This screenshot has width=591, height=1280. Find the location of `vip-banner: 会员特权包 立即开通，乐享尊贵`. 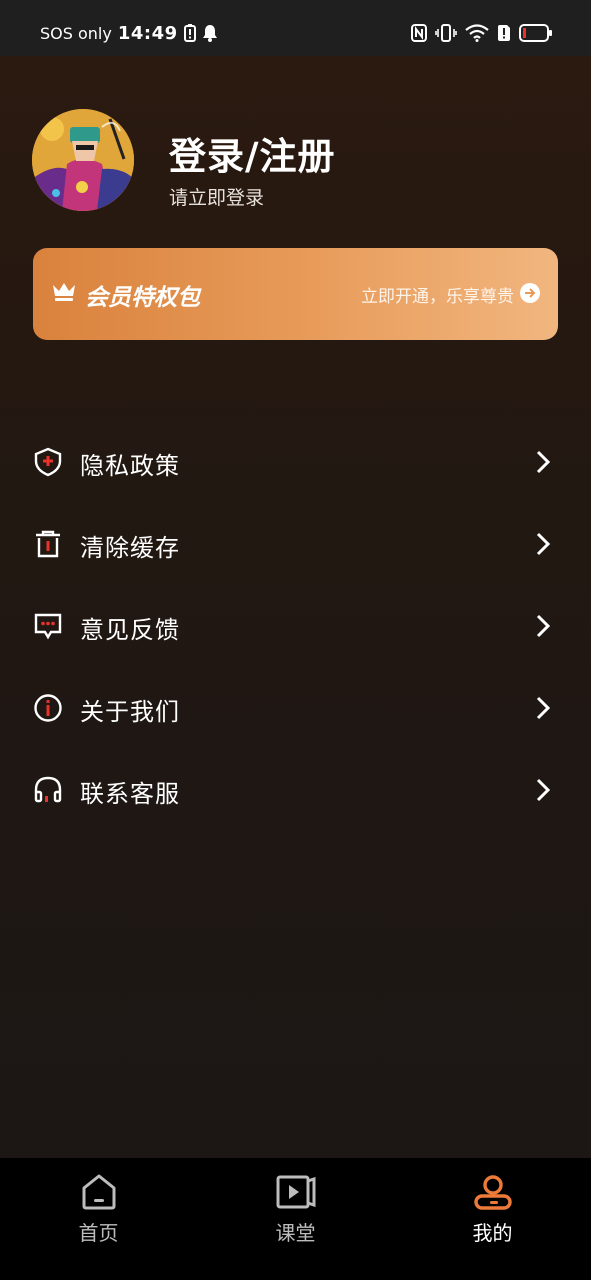

vip-banner: 会员特权包 立即开通，乐享尊贵 is located at coordinates (295, 294).